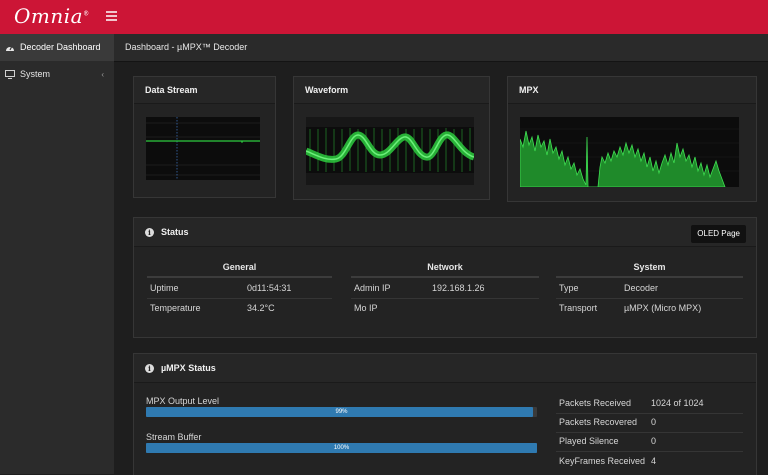 The image size is (768, 475). Describe the element at coordinates (654, 461) in the screenshot. I see `stat-value: 4` at that location.